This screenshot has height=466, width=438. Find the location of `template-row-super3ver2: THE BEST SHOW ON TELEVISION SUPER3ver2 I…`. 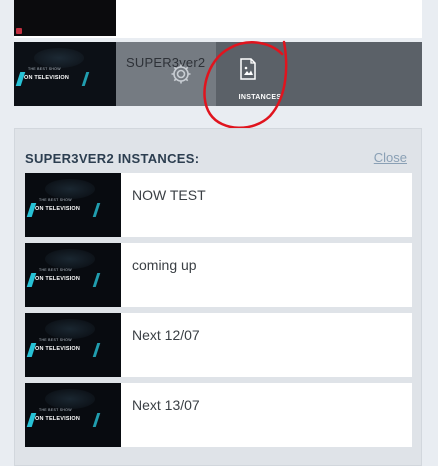

template-row-super3ver2: THE BEST SHOW ON TELEVISION SUPER3ver2 I… is located at coordinates (218, 74).